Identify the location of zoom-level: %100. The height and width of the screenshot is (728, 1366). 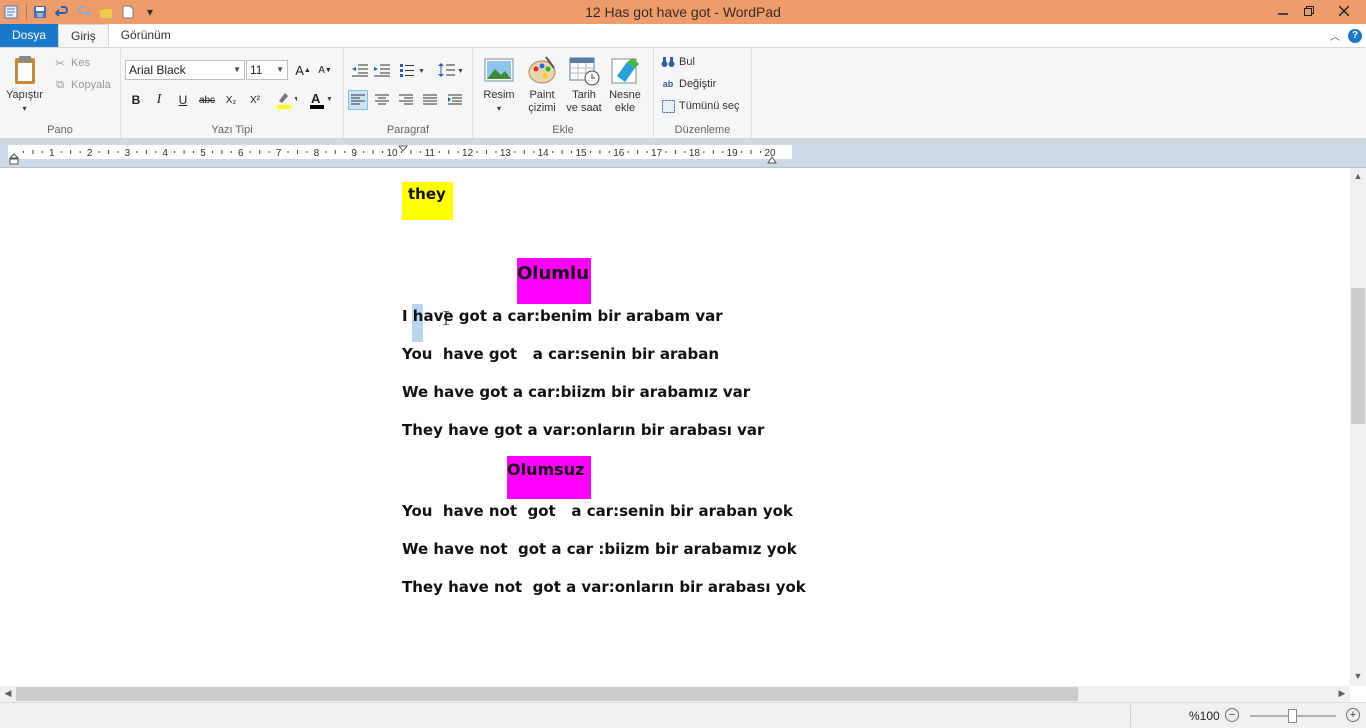
(1204, 716).